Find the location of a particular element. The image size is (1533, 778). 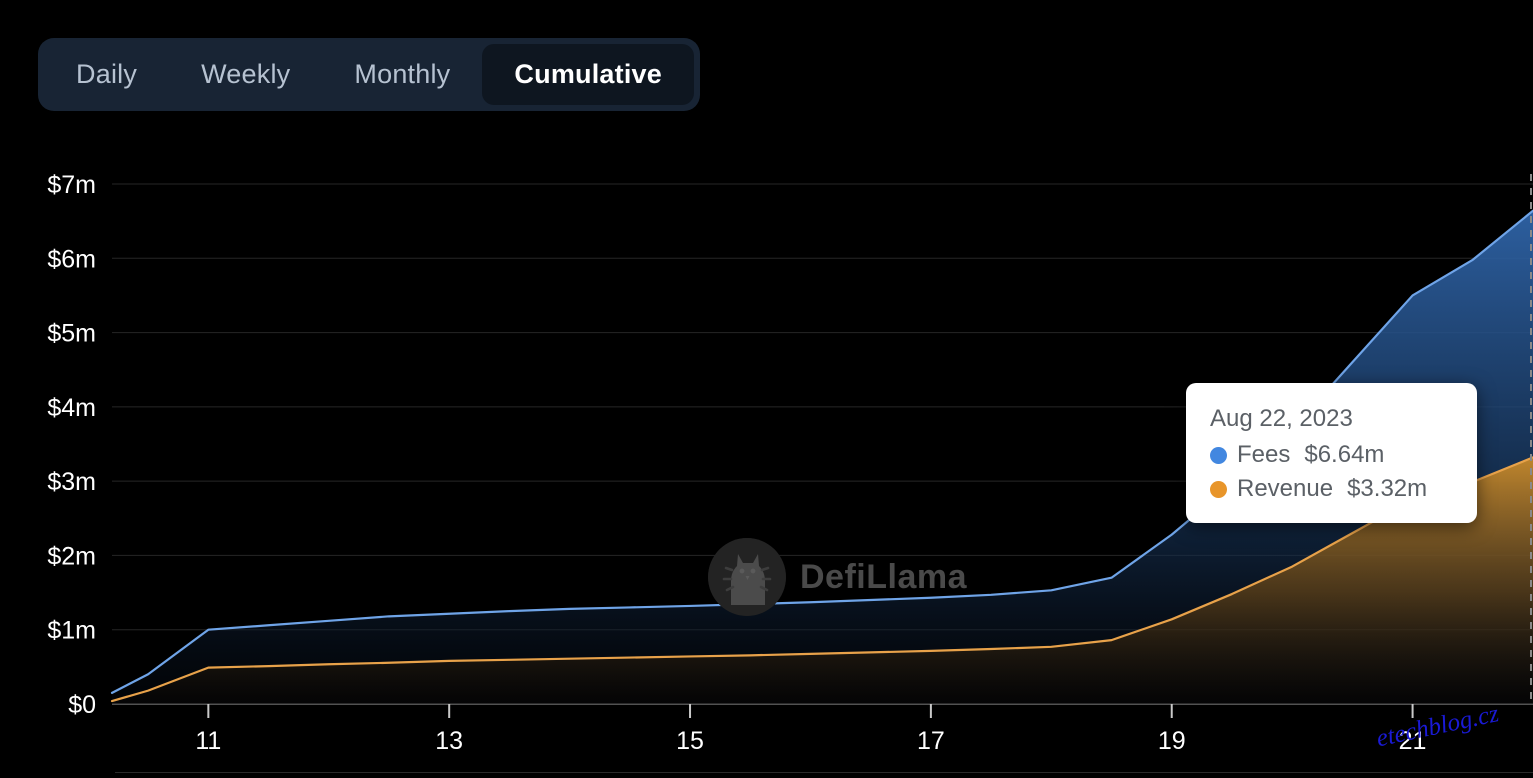

tab-daily-label: Daily is located at coordinates (107, 74).